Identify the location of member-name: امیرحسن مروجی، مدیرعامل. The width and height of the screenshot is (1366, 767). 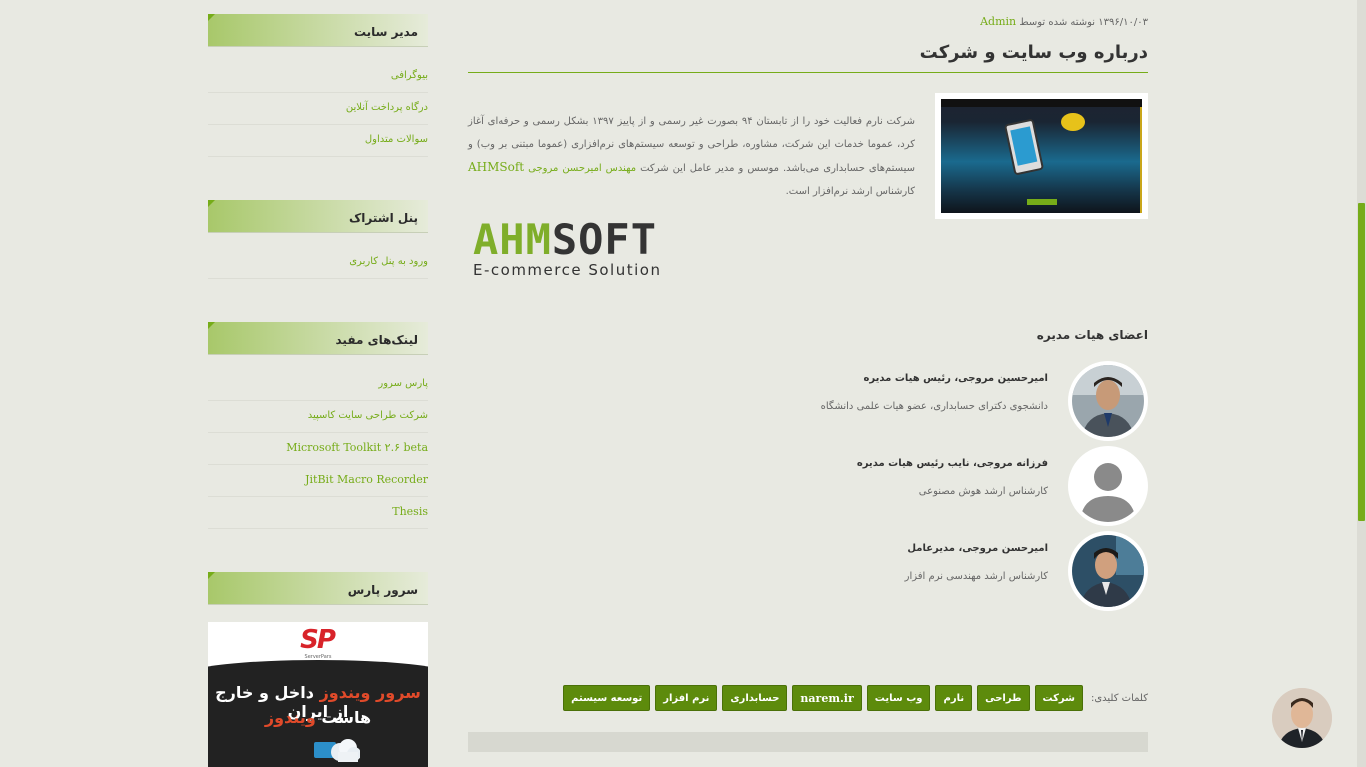
(977, 548).